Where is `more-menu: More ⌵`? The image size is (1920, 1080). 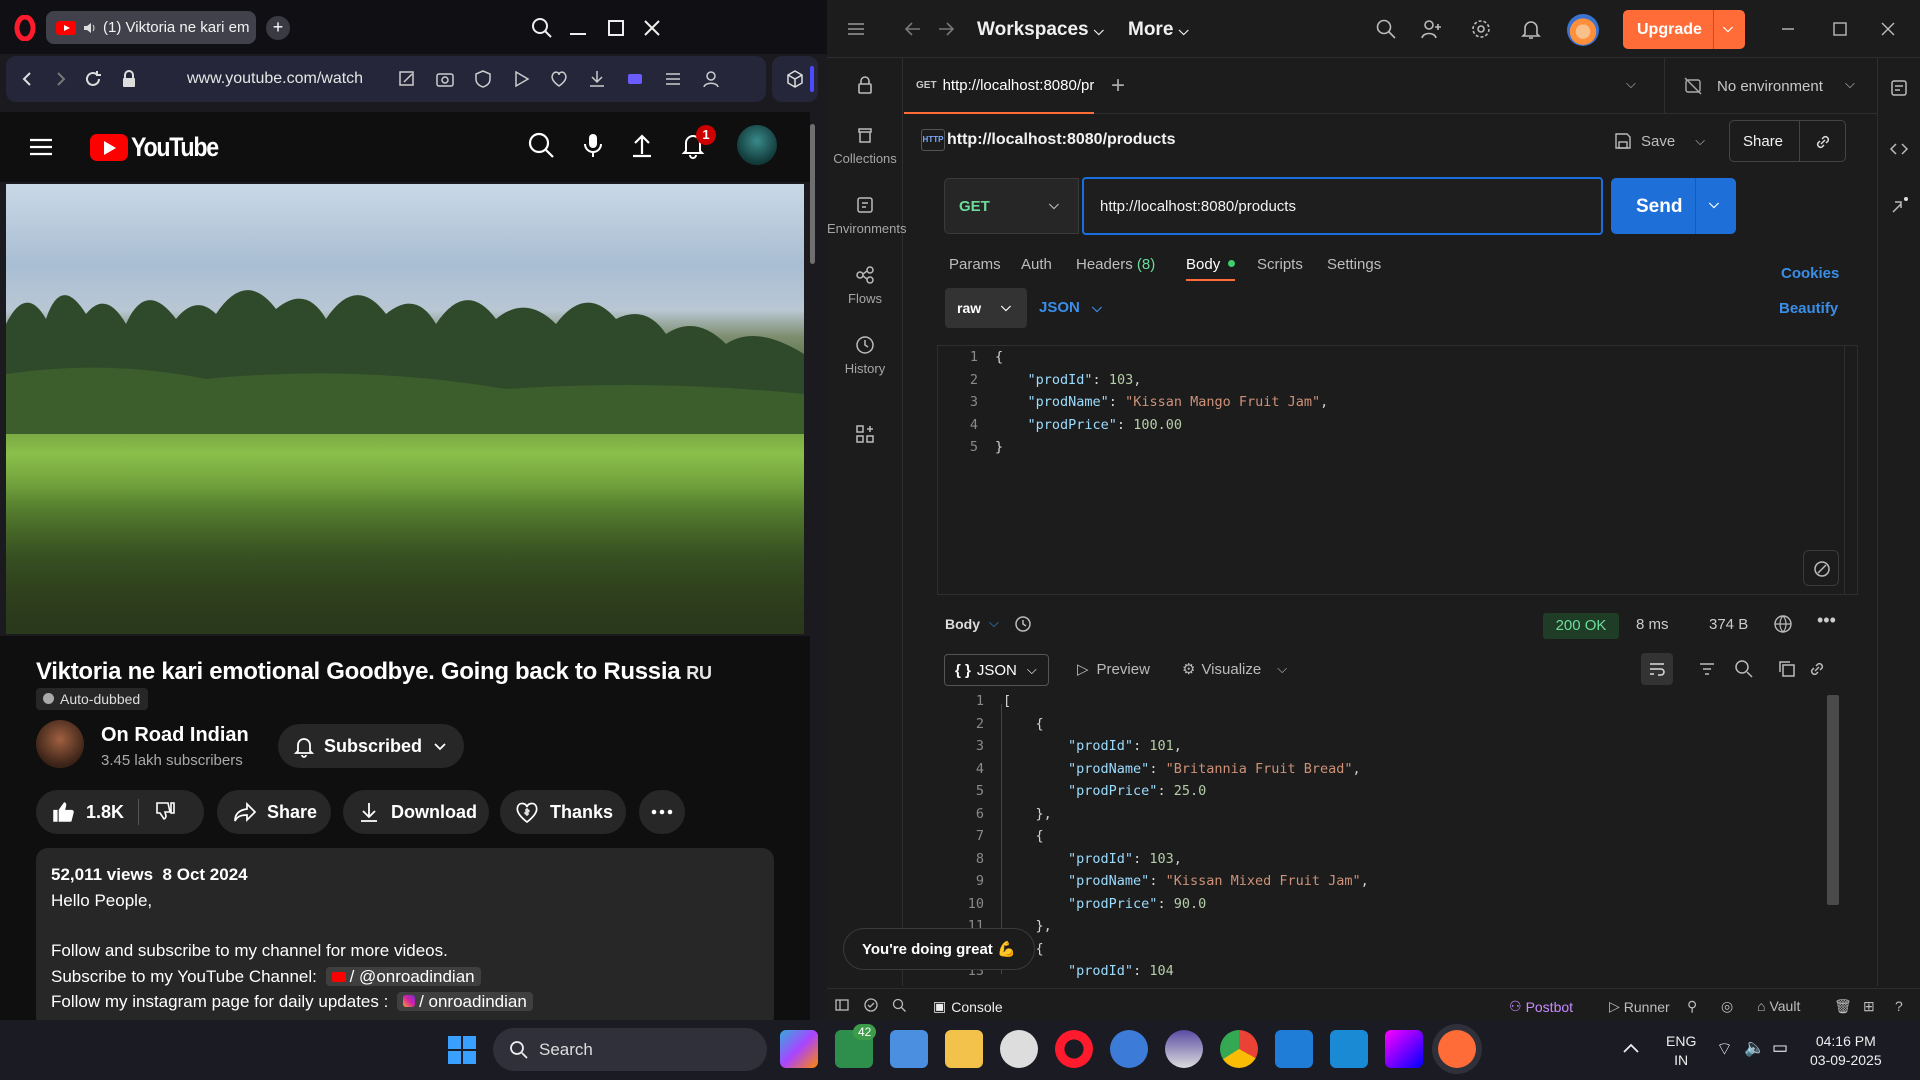
more-menu: More ⌵ is located at coordinates (1158, 30).